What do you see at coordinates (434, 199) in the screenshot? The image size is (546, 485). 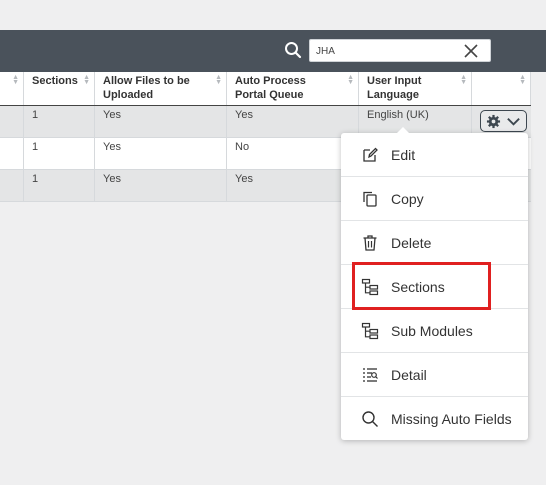 I see `menu-item-copy: Copy` at bounding box center [434, 199].